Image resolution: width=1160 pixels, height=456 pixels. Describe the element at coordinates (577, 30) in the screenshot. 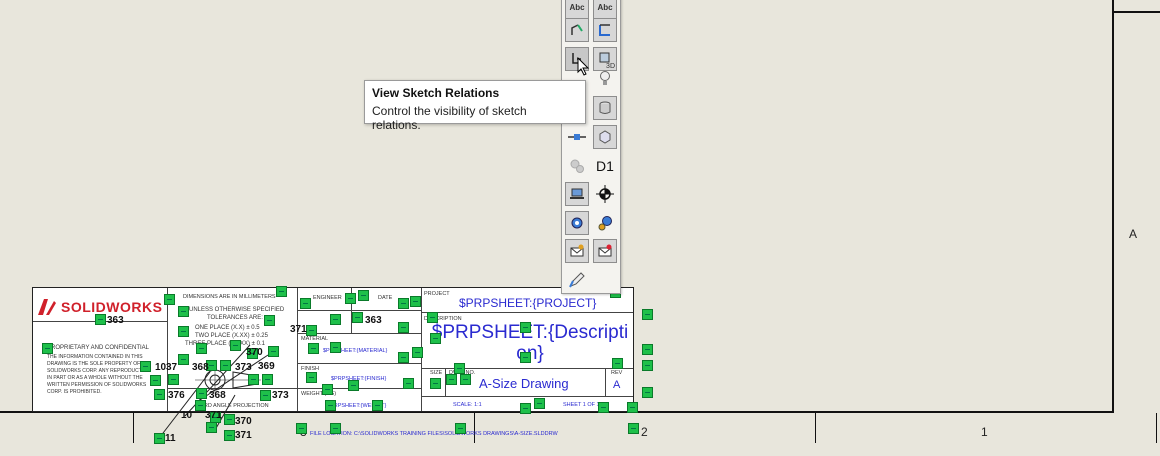

I see `edit-sketch-button` at that location.